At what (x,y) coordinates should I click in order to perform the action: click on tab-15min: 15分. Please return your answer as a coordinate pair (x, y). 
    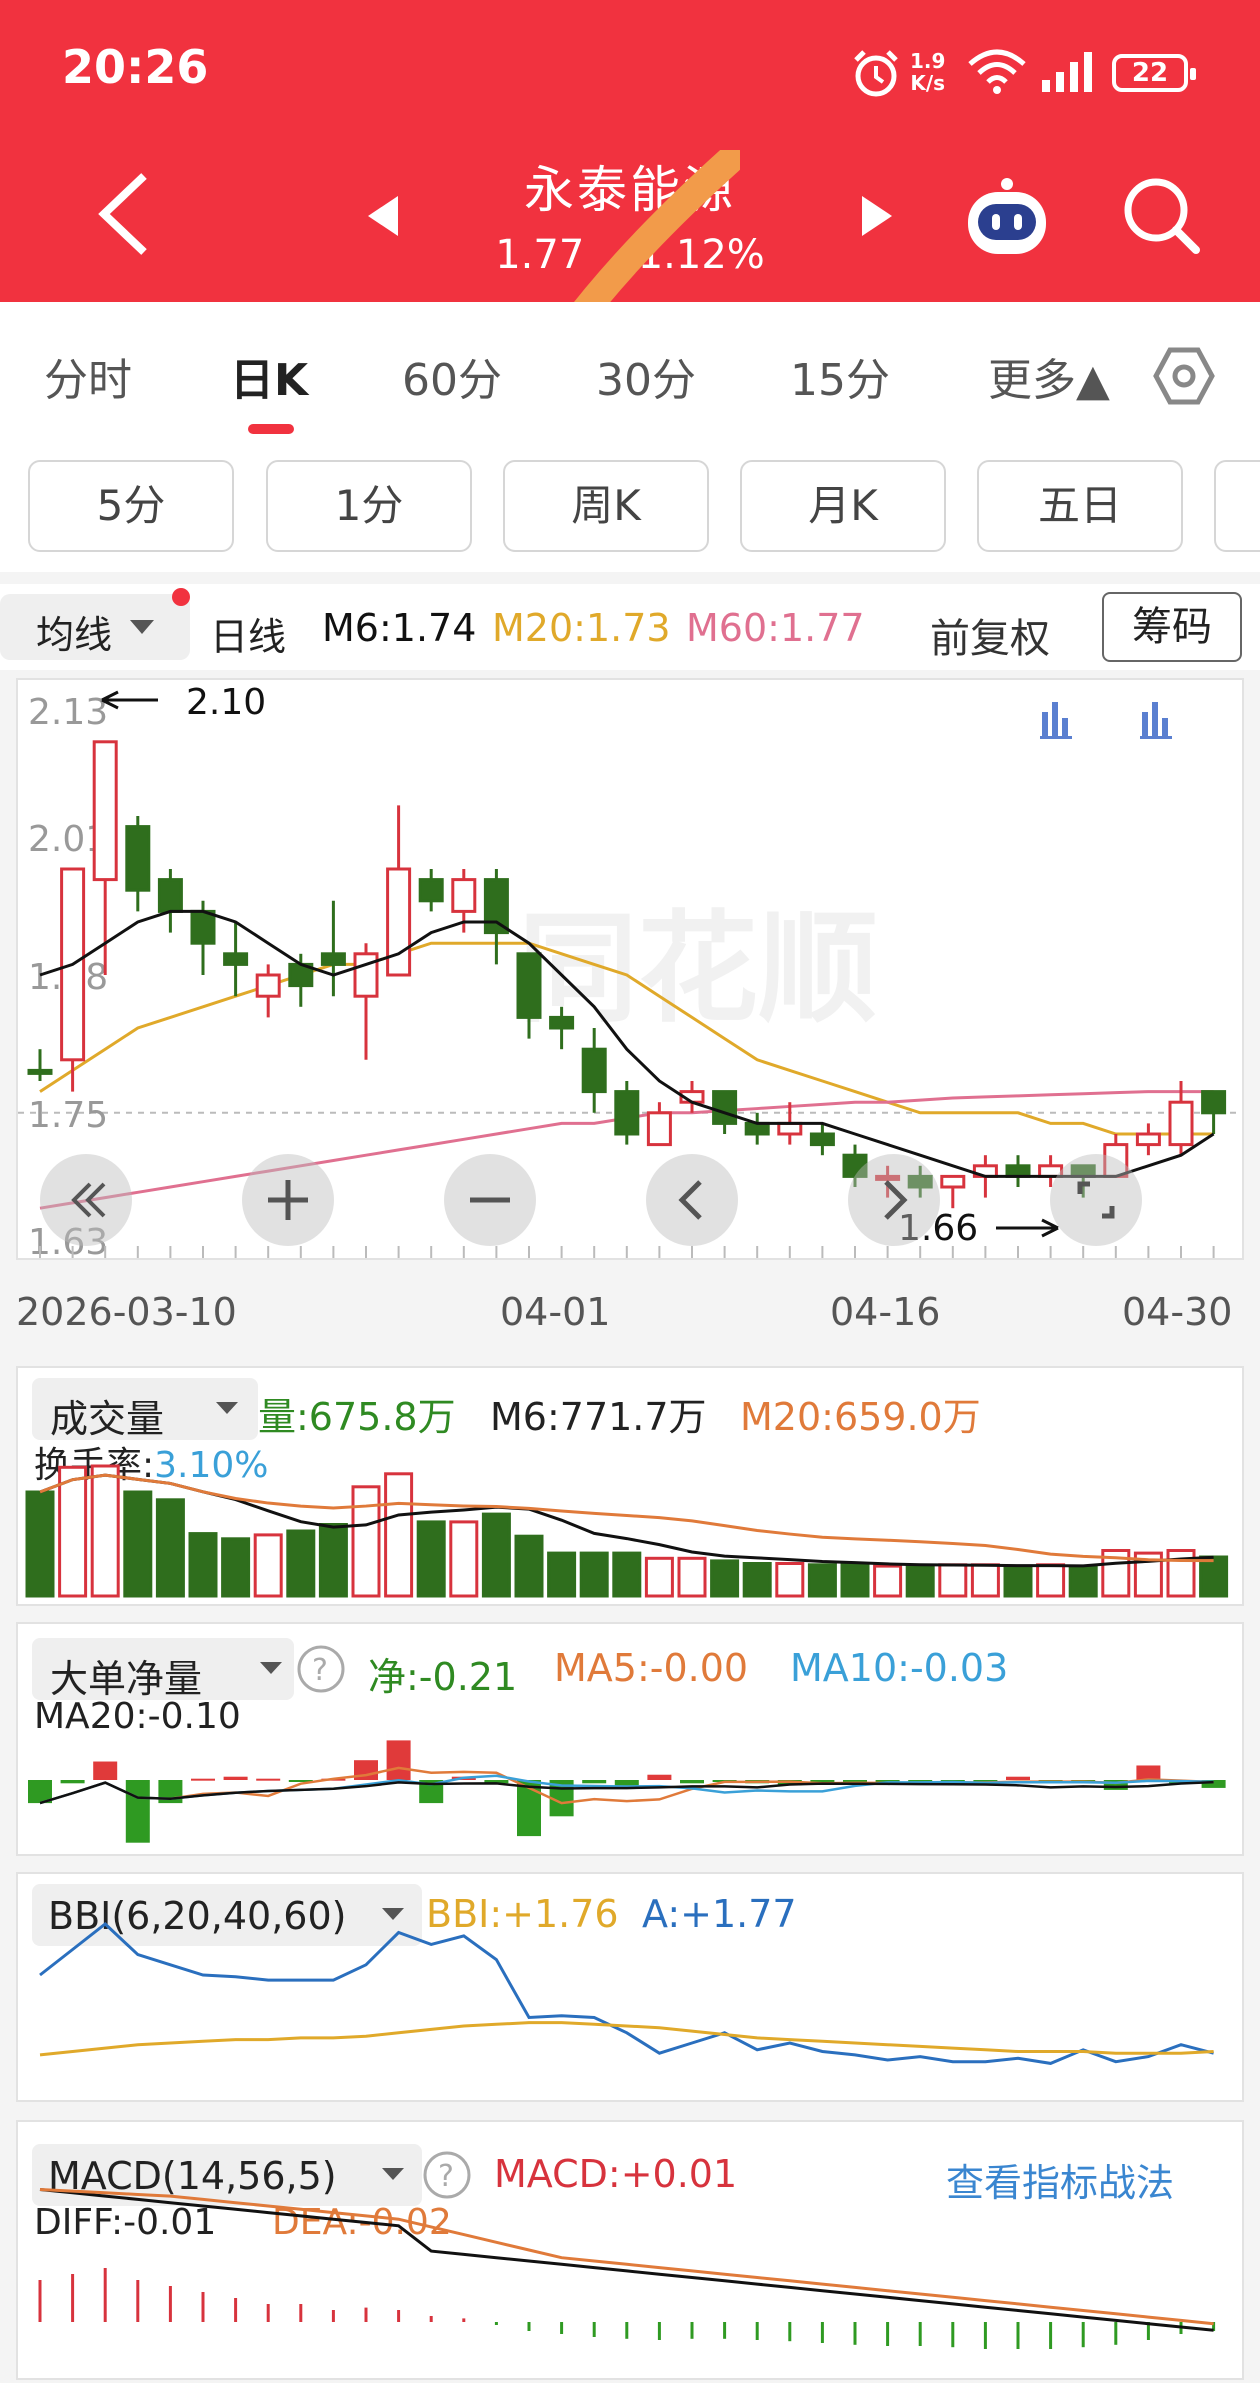
    Looking at the image, I should click on (840, 376).